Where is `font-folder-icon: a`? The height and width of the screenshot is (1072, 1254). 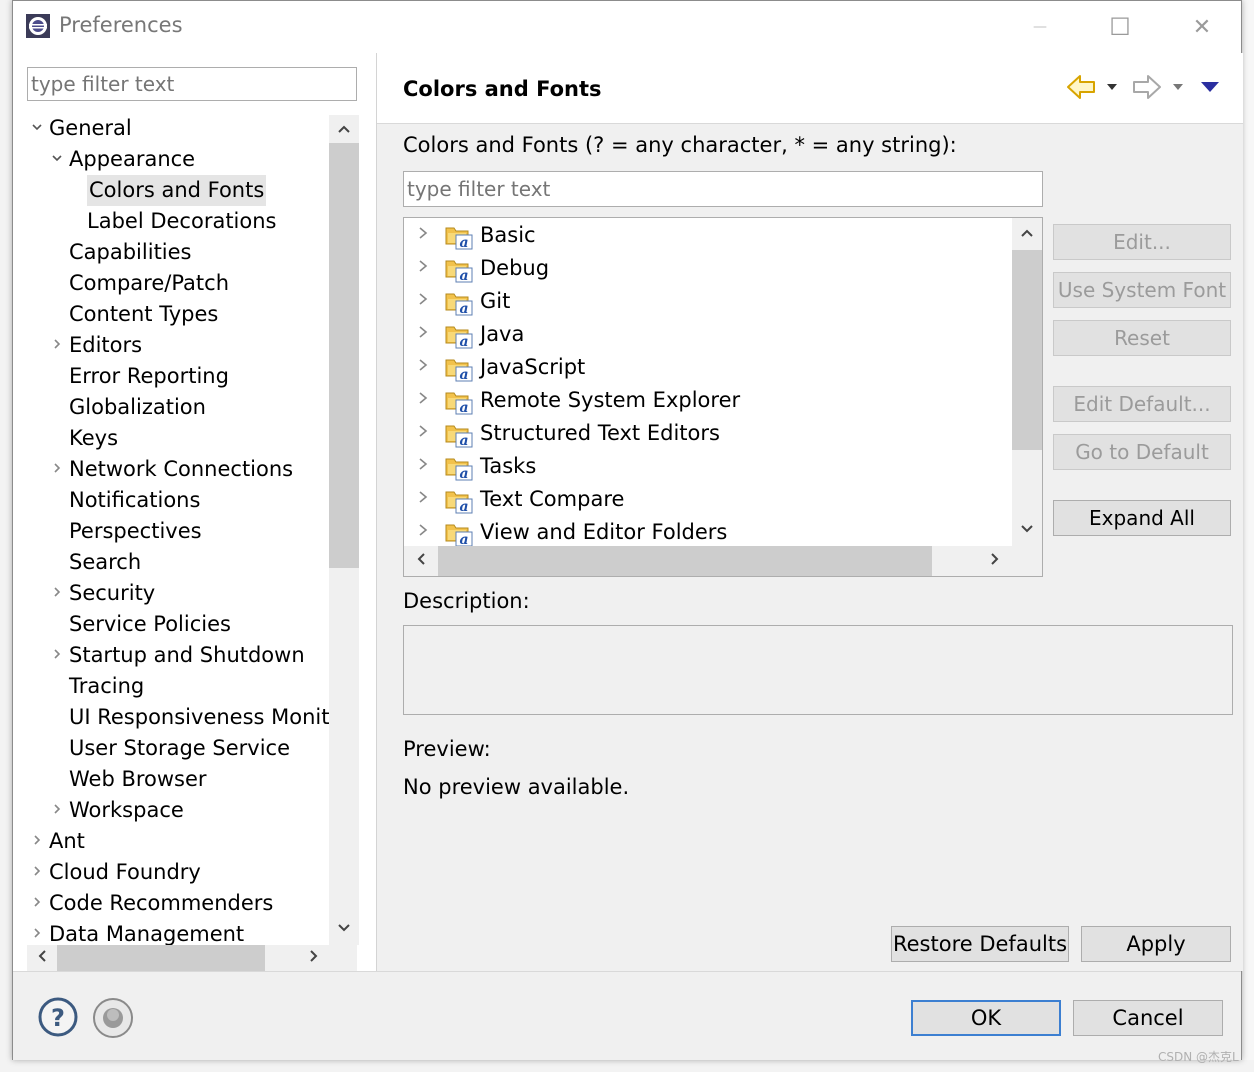 font-folder-icon: a is located at coordinates (459, 535).